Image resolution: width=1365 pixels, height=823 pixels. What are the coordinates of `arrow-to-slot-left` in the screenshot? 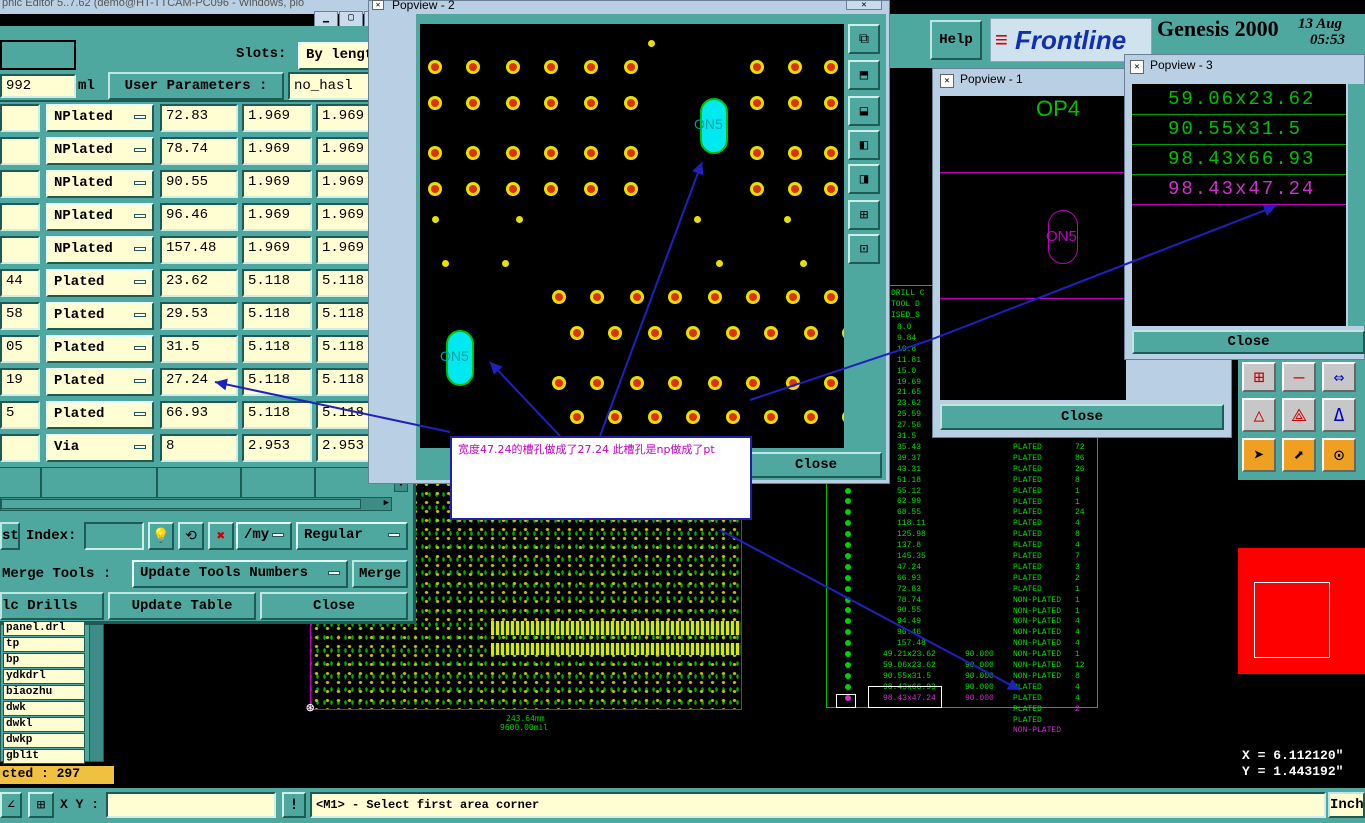 It's located at (525, 399).